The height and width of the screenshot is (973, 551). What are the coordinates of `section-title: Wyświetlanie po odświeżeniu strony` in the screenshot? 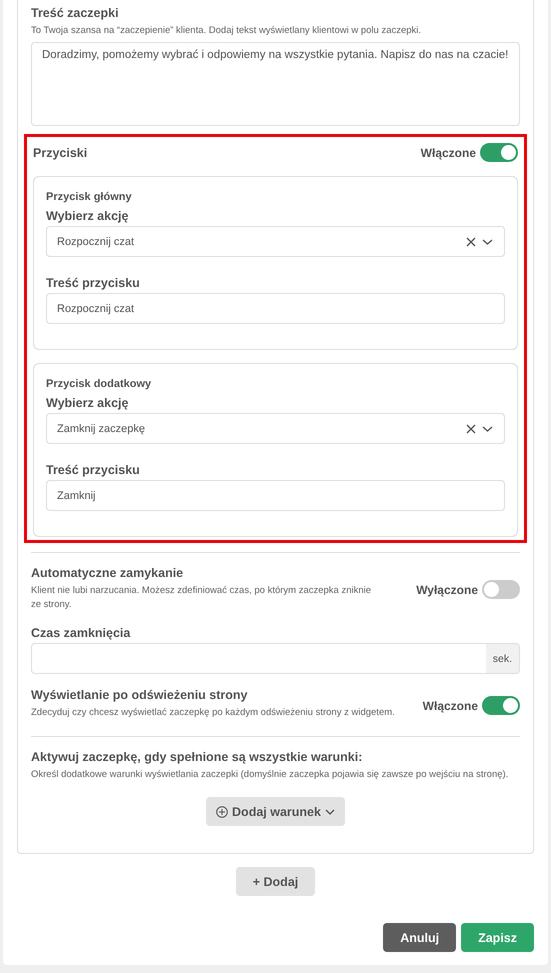 It's located at (139, 695).